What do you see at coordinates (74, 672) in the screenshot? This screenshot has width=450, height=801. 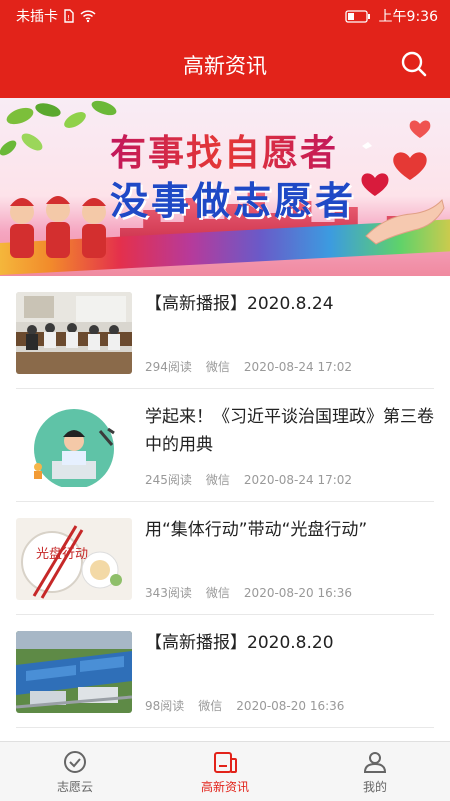 I see `aerial-thumbnail` at bounding box center [74, 672].